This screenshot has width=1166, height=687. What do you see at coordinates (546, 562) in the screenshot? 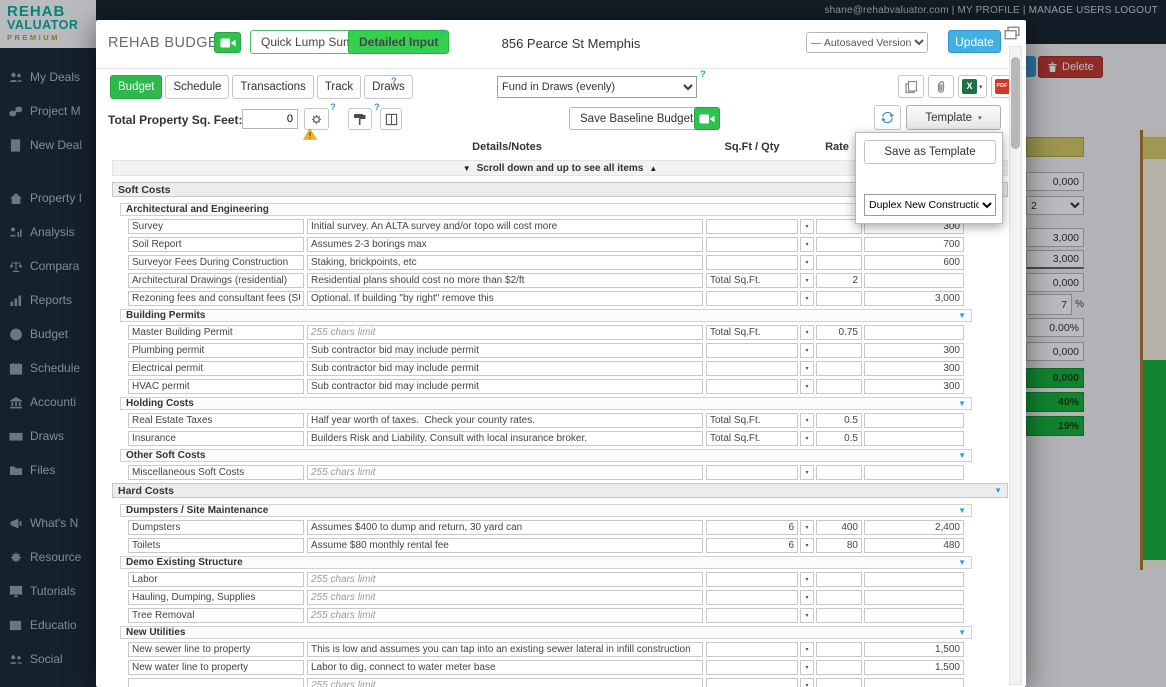
I see `subsection-header: Demo Existing Structure ▼` at bounding box center [546, 562].